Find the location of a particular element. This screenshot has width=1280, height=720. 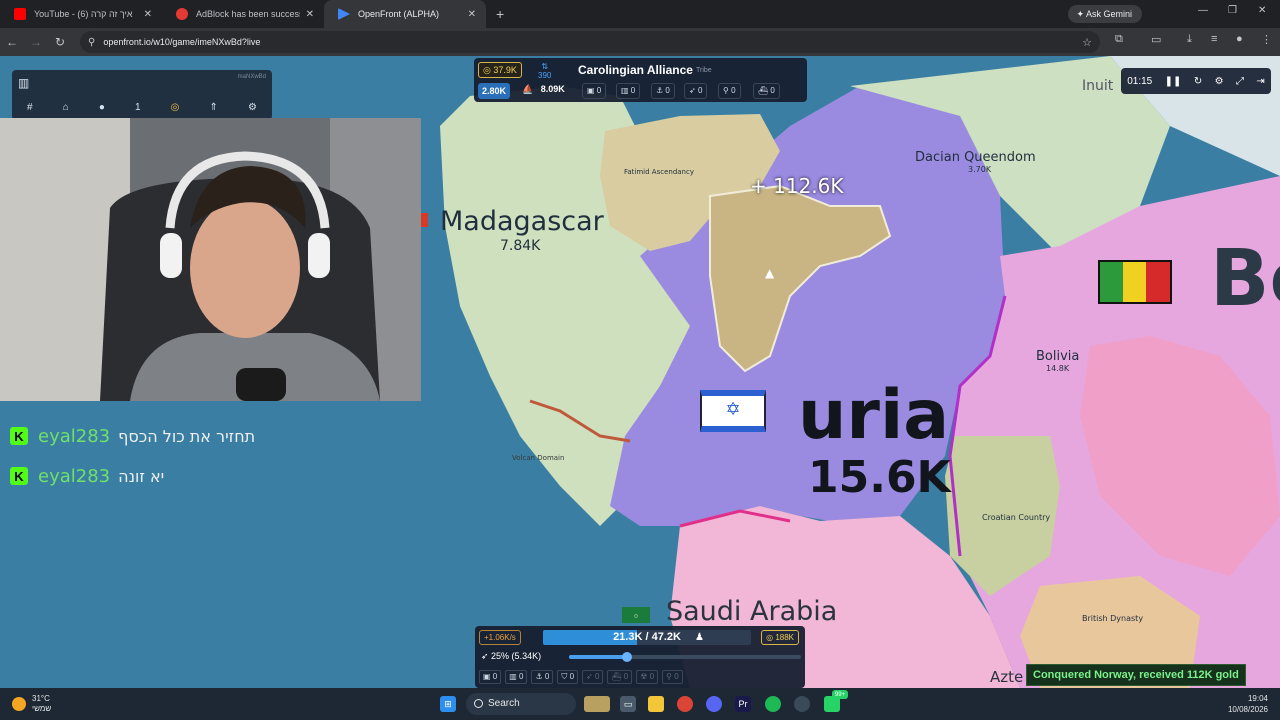

tab-youtube: YouTube - איך זה קרה (6) ✕ is located at coordinates (81, 14).